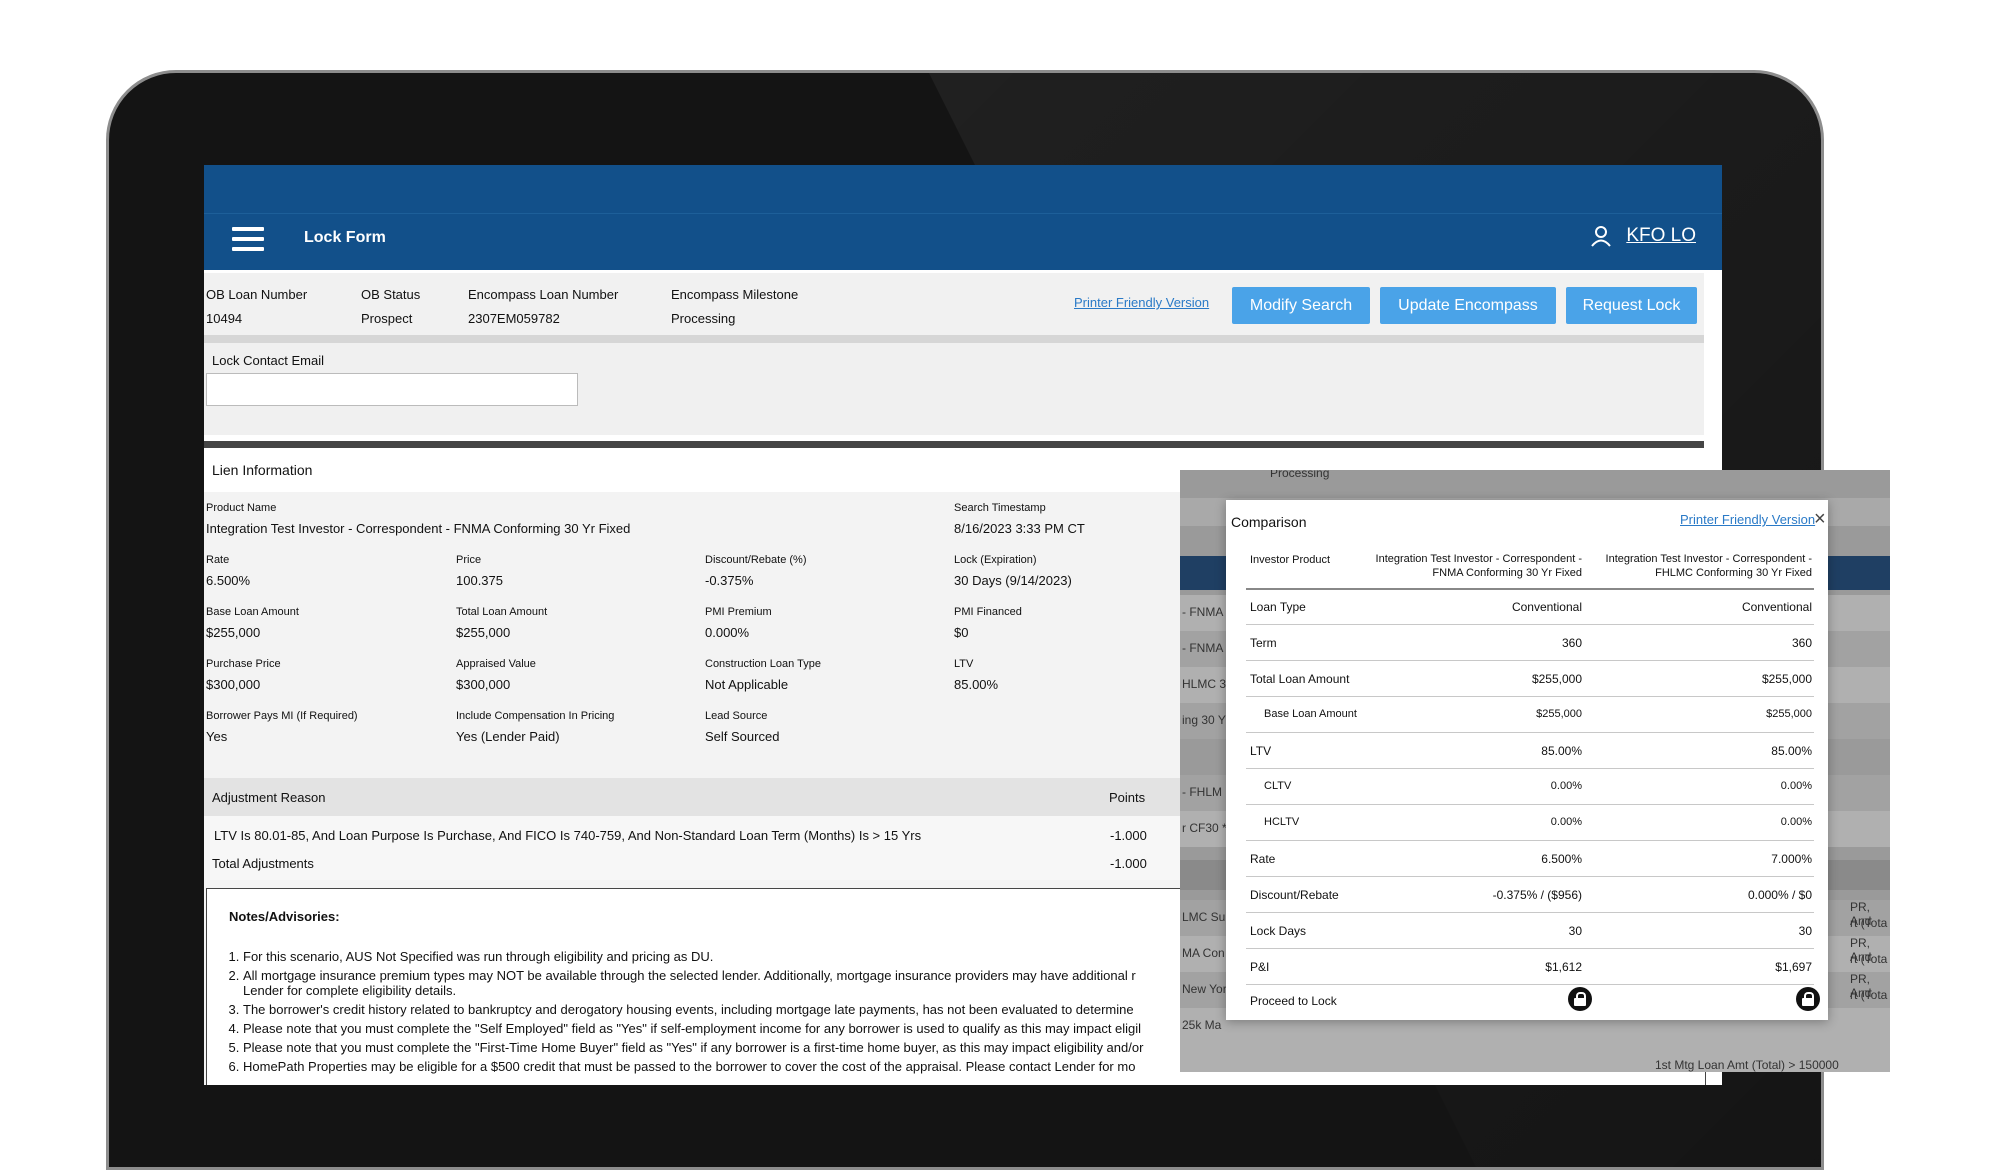 The width and height of the screenshot is (2000, 1170). What do you see at coordinates (1530, 786) in the screenshot?
I see `comparison-row: CLTV 0.00% 0.00%` at bounding box center [1530, 786].